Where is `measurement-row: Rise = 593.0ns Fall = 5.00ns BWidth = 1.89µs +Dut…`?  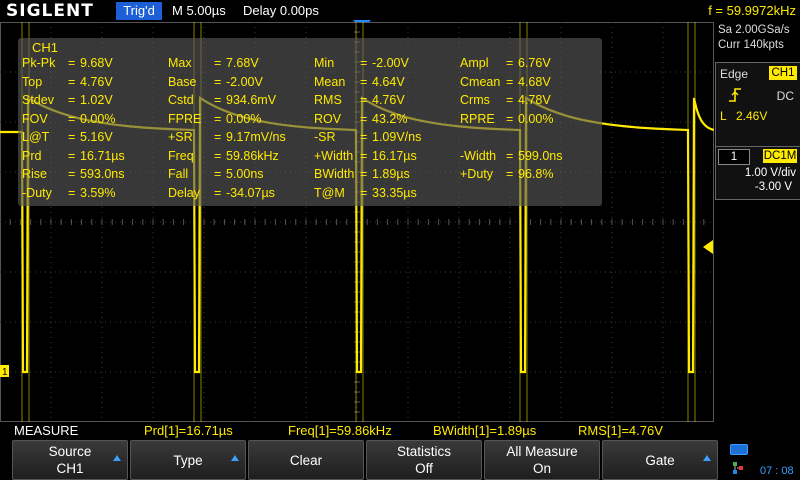 measurement-row: Rise = 593.0ns Fall = 5.00ns BWidth = 1.89µs +Dut… is located at coordinates (312, 175).